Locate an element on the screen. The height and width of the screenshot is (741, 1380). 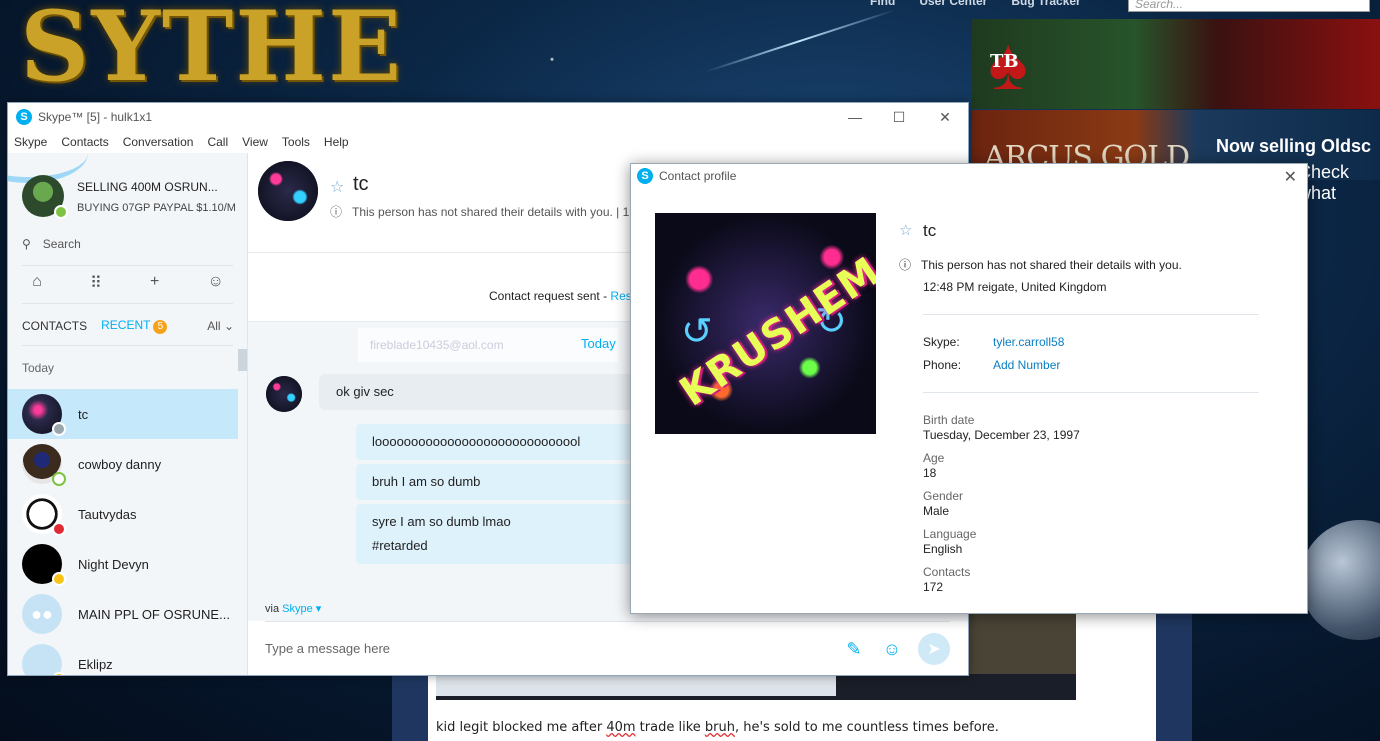
contact-request-notice: Contact request sent - Rese is located at coordinates (564, 296).